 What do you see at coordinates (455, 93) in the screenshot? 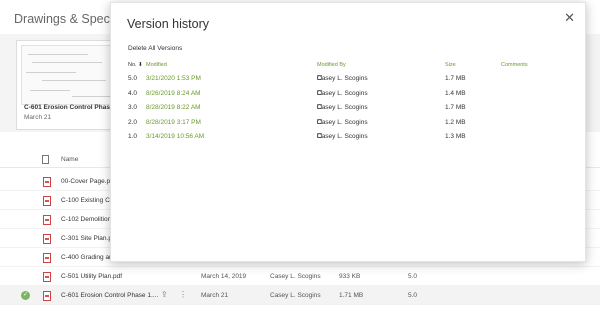
I see `version-size: 1.4 MB` at bounding box center [455, 93].